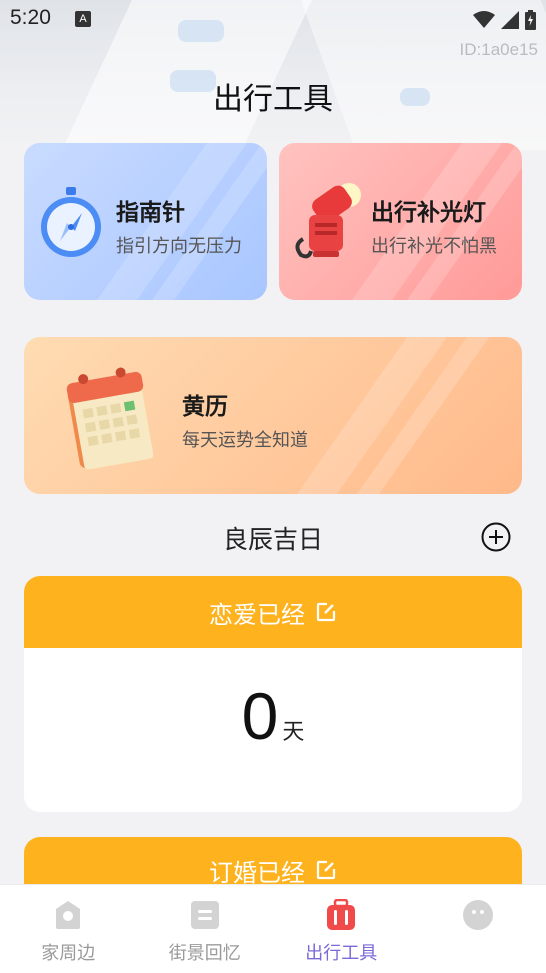  Describe the element at coordinates (530, 20) in the screenshot. I see `battery-icon` at that location.